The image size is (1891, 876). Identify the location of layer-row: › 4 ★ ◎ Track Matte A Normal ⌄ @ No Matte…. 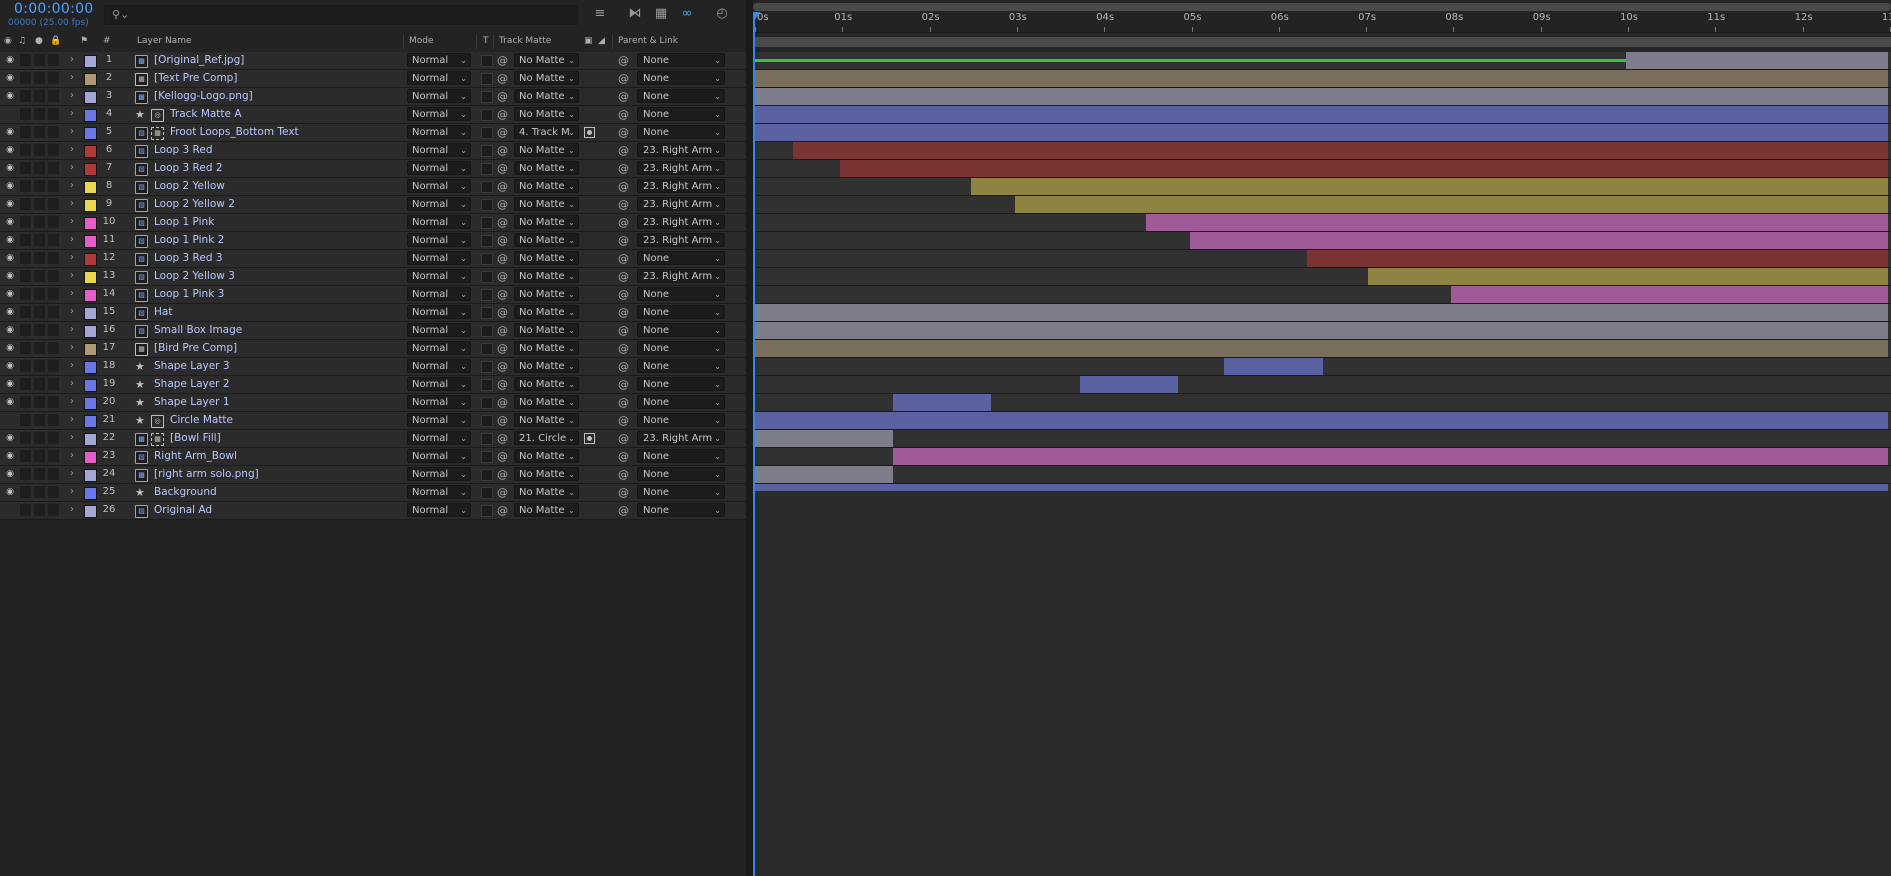
(373, 115).